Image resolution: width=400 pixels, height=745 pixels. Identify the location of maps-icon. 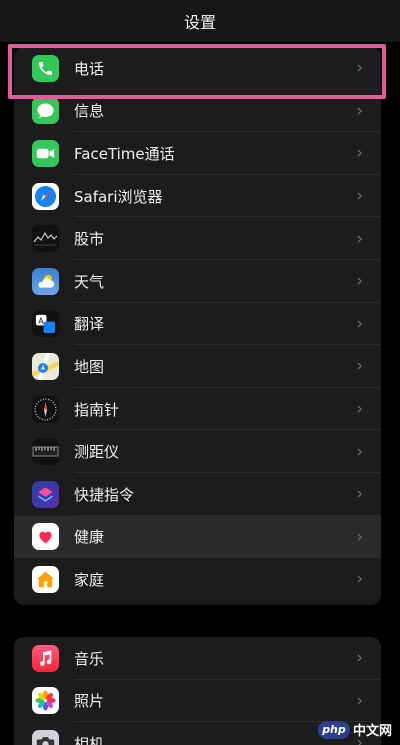
(45, 366).